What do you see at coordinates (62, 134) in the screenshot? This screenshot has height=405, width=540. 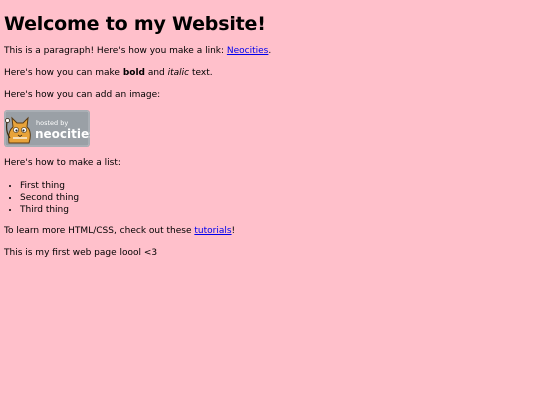 I see `badge-neocities-text: neocities` at bounding box center [62, 134].